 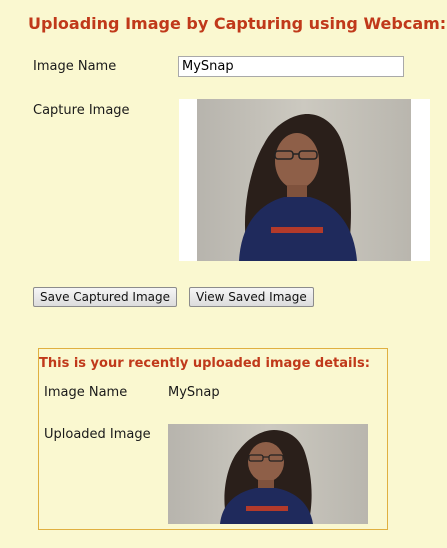 I want to click on details-uploaded-image-label: Uploaded Image, so click(x=97, y=434).